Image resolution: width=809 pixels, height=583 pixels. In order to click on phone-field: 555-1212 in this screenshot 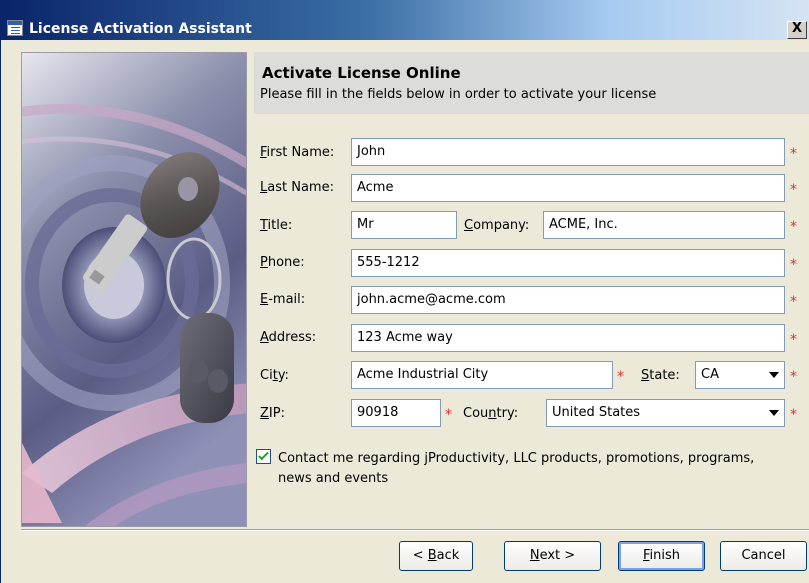, I will do `click(568, 263)`.